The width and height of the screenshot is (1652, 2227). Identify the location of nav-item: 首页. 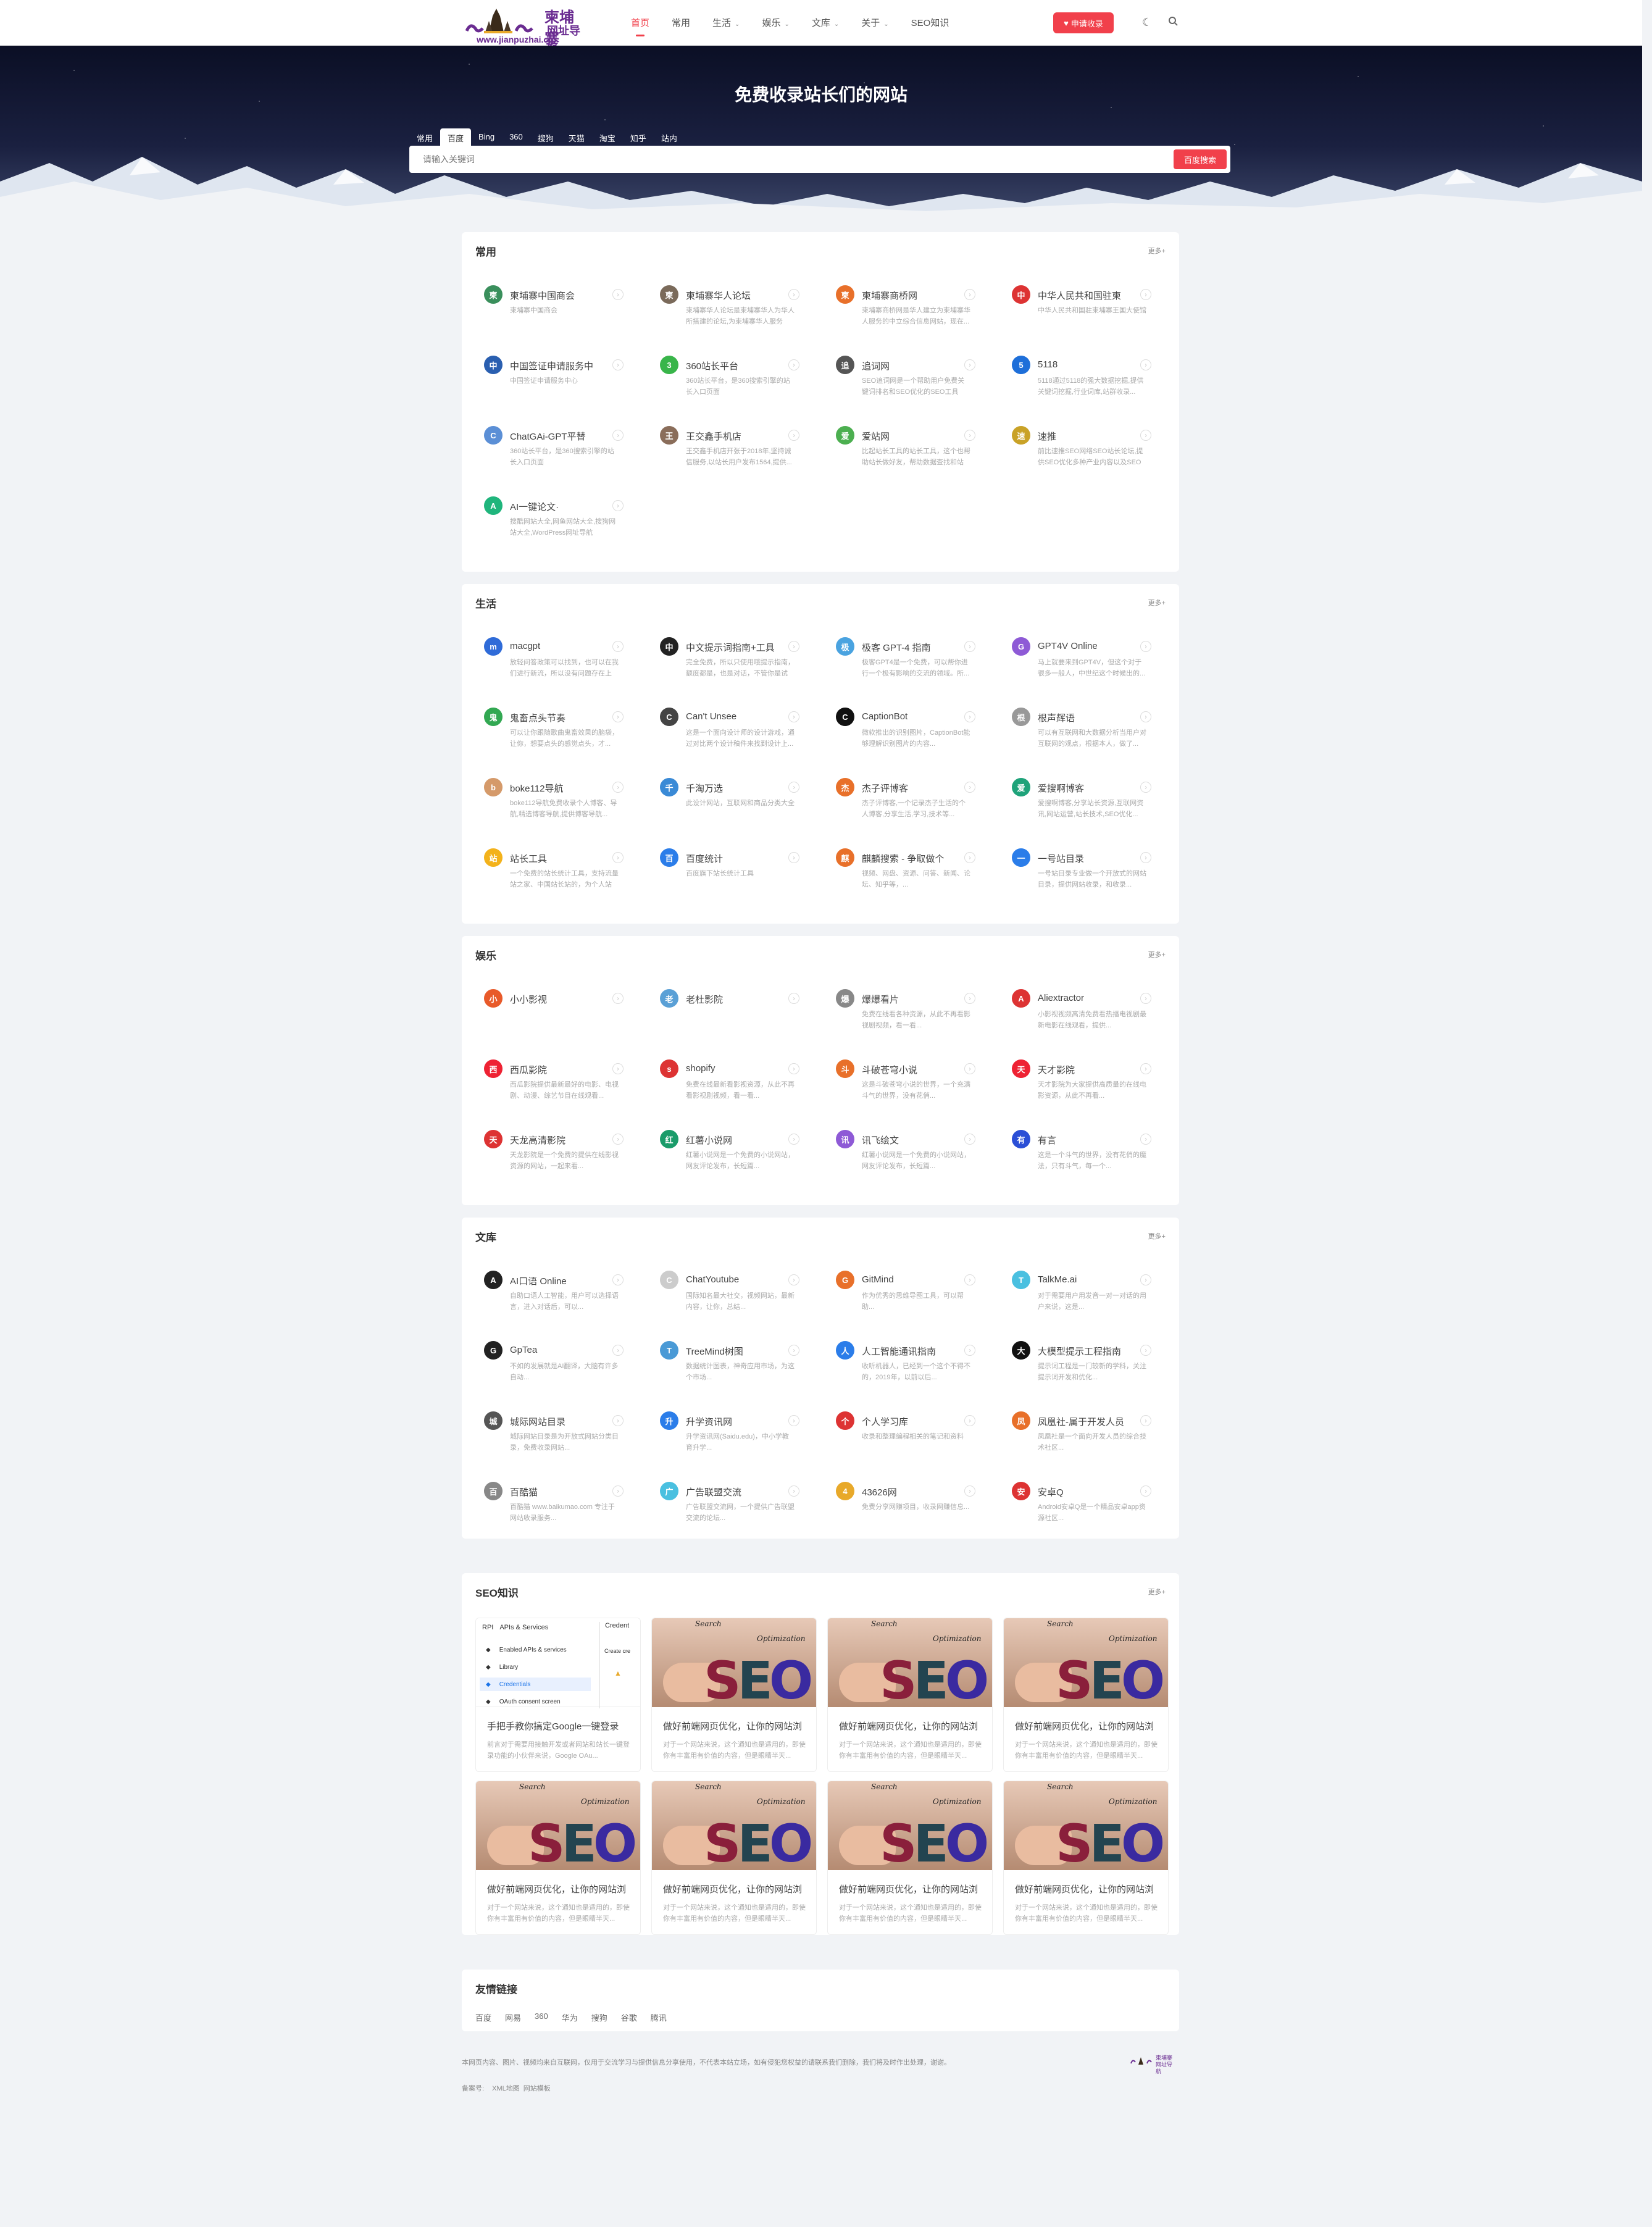
(640, 26).